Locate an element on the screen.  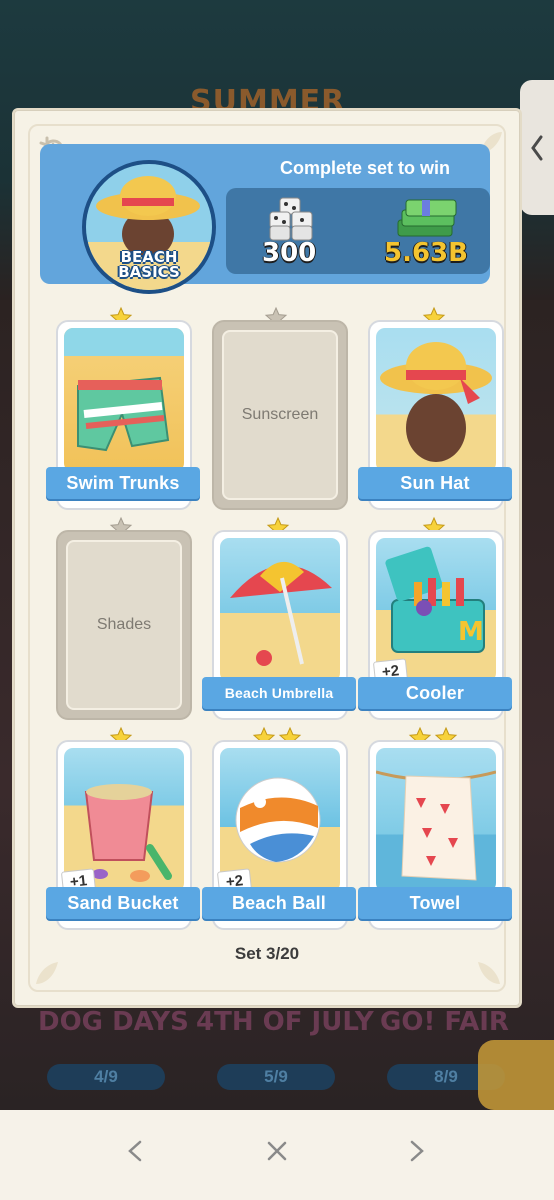
sticker-album-icon is located at coordinates (516, 1075).